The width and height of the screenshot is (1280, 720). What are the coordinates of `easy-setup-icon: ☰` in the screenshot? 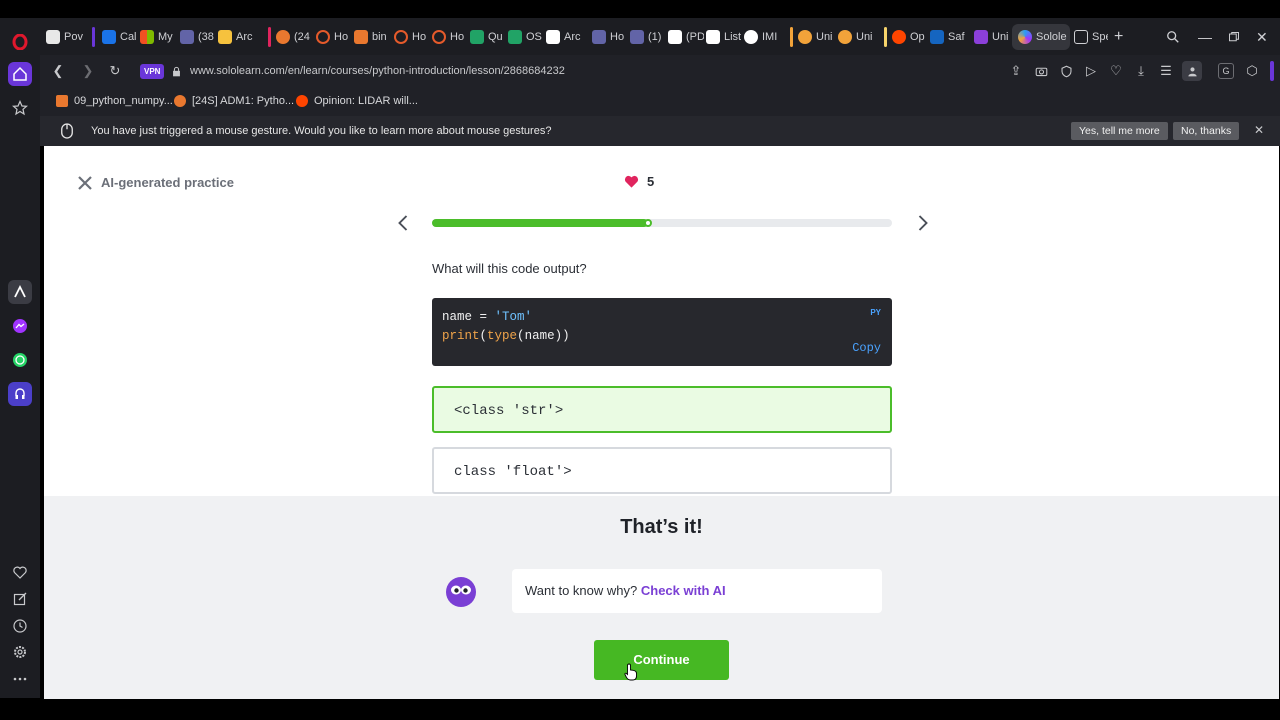 It's located at (1166, 71).